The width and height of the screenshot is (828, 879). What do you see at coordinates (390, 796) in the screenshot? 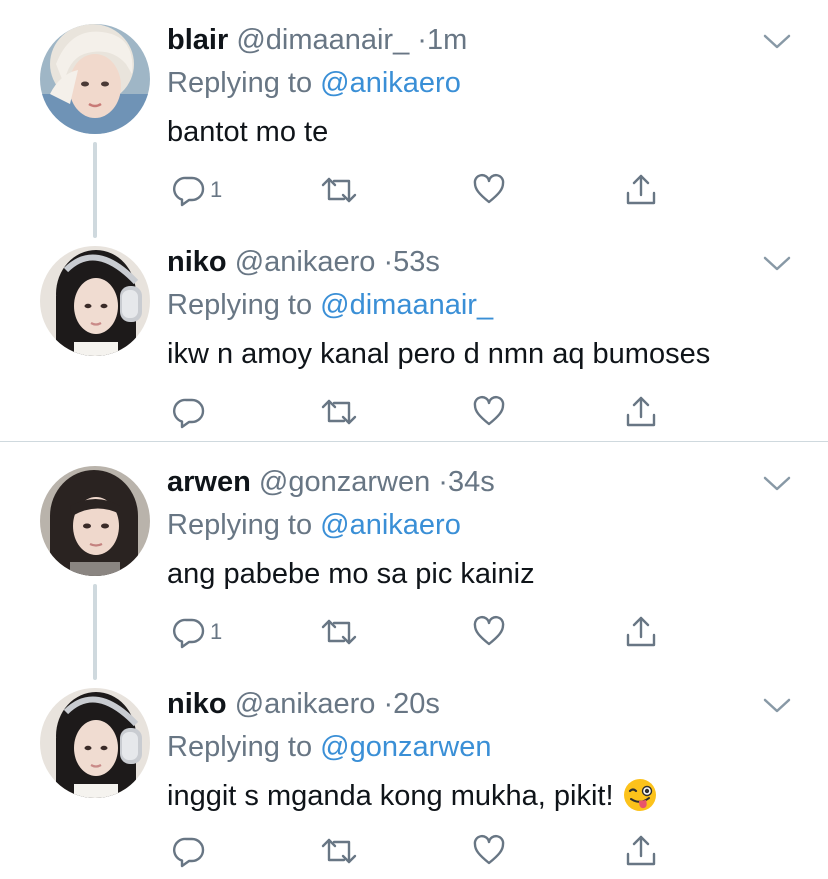
I see `tweet-text-content: inggit s mganda kong mukha, pikit!` at bounding box center [390, 796].